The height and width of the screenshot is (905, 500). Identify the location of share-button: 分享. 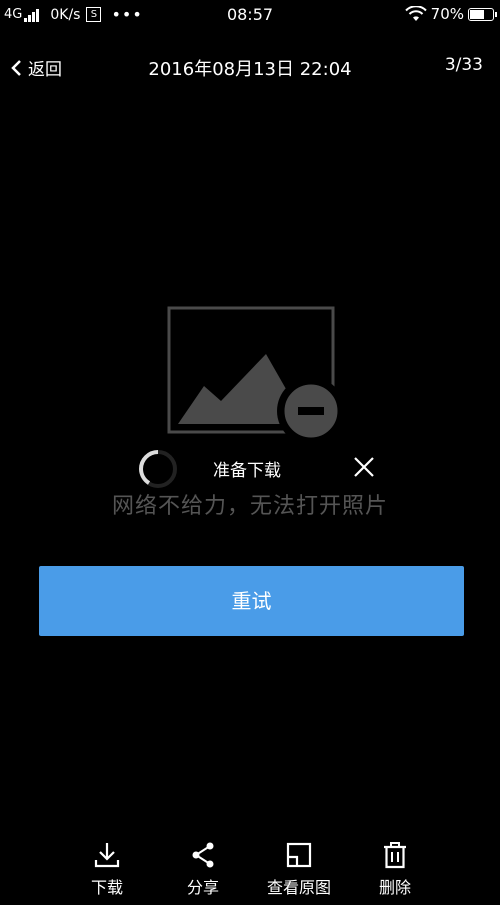
(203, 869).